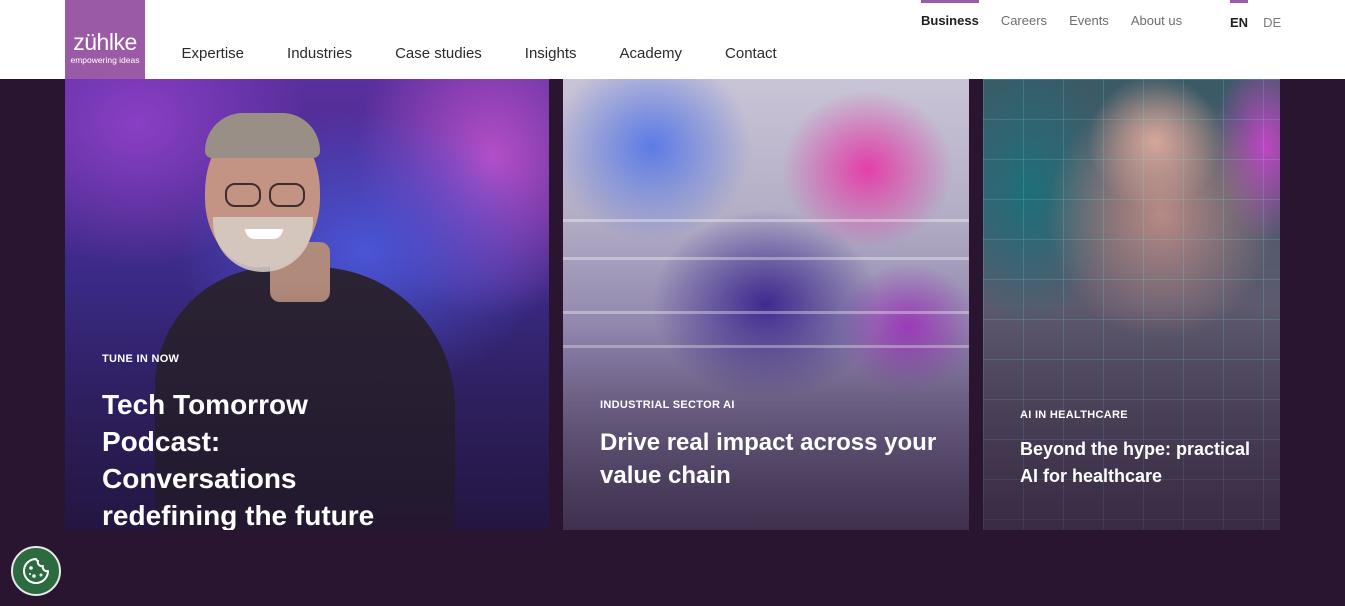  I want to click on cookie-settings-button, so click(36, 571).